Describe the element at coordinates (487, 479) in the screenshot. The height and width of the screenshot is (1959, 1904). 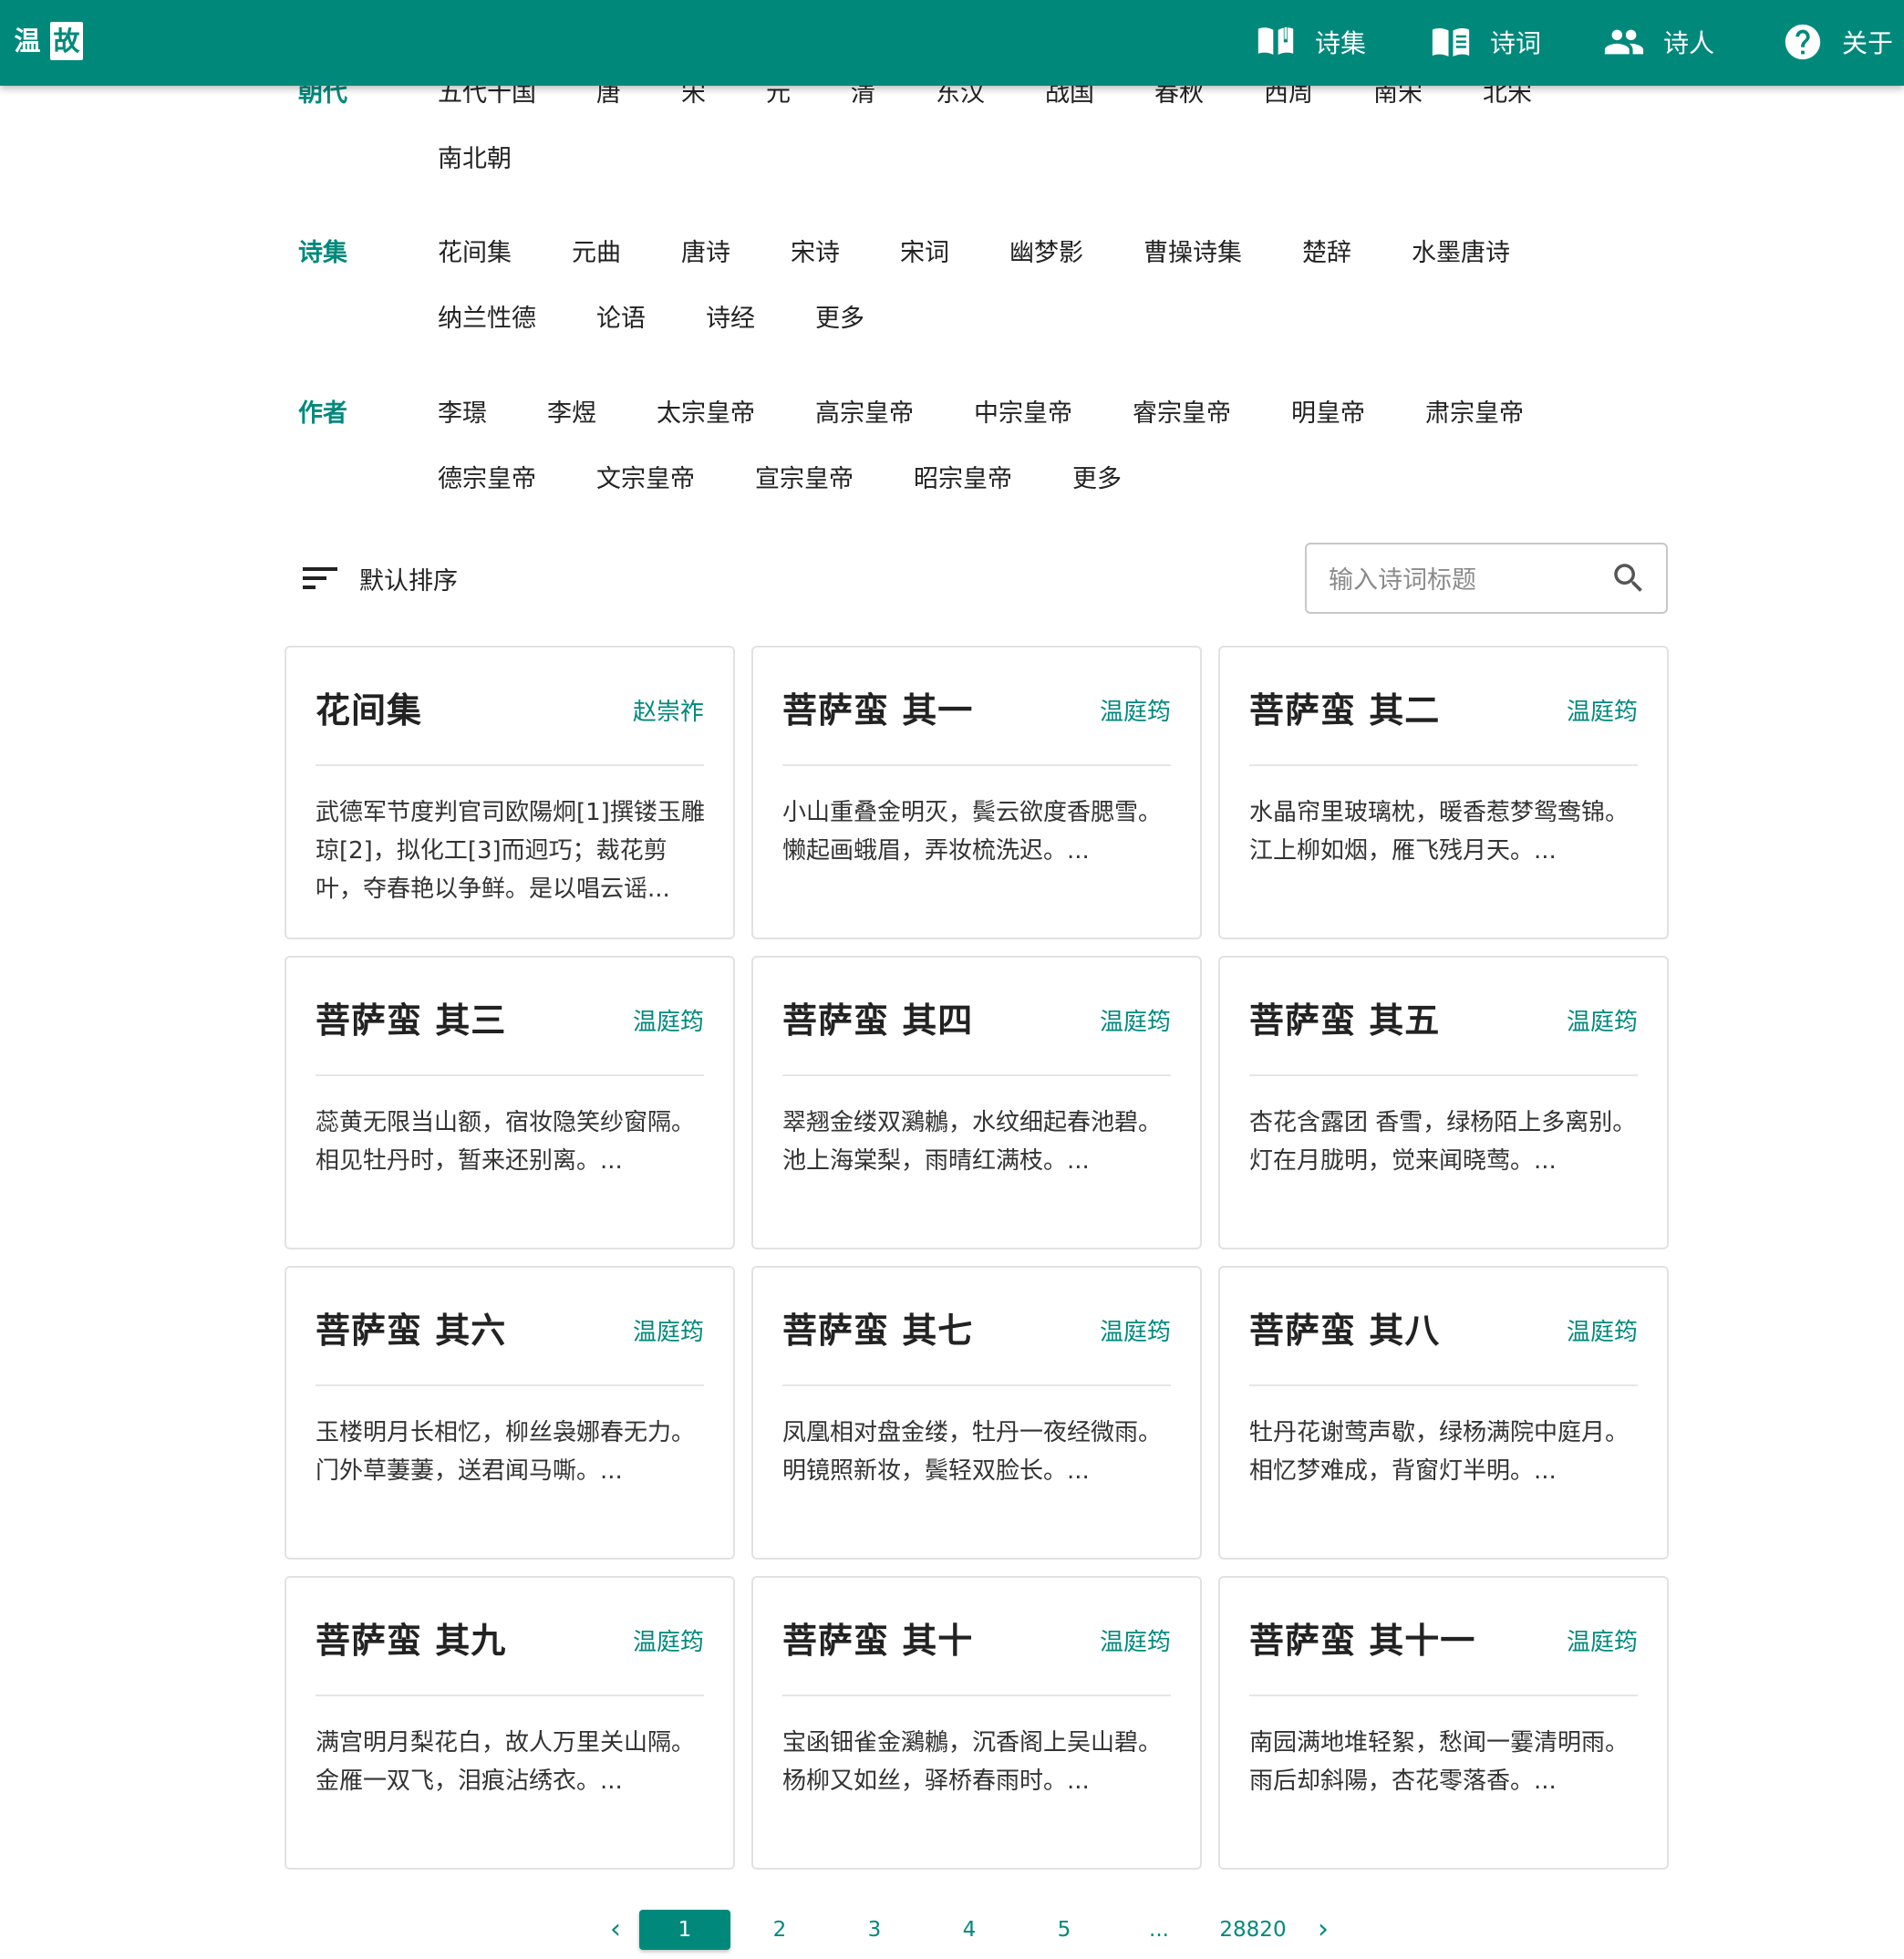
I see `filter-option-author: 德宗皇帝` at that location.